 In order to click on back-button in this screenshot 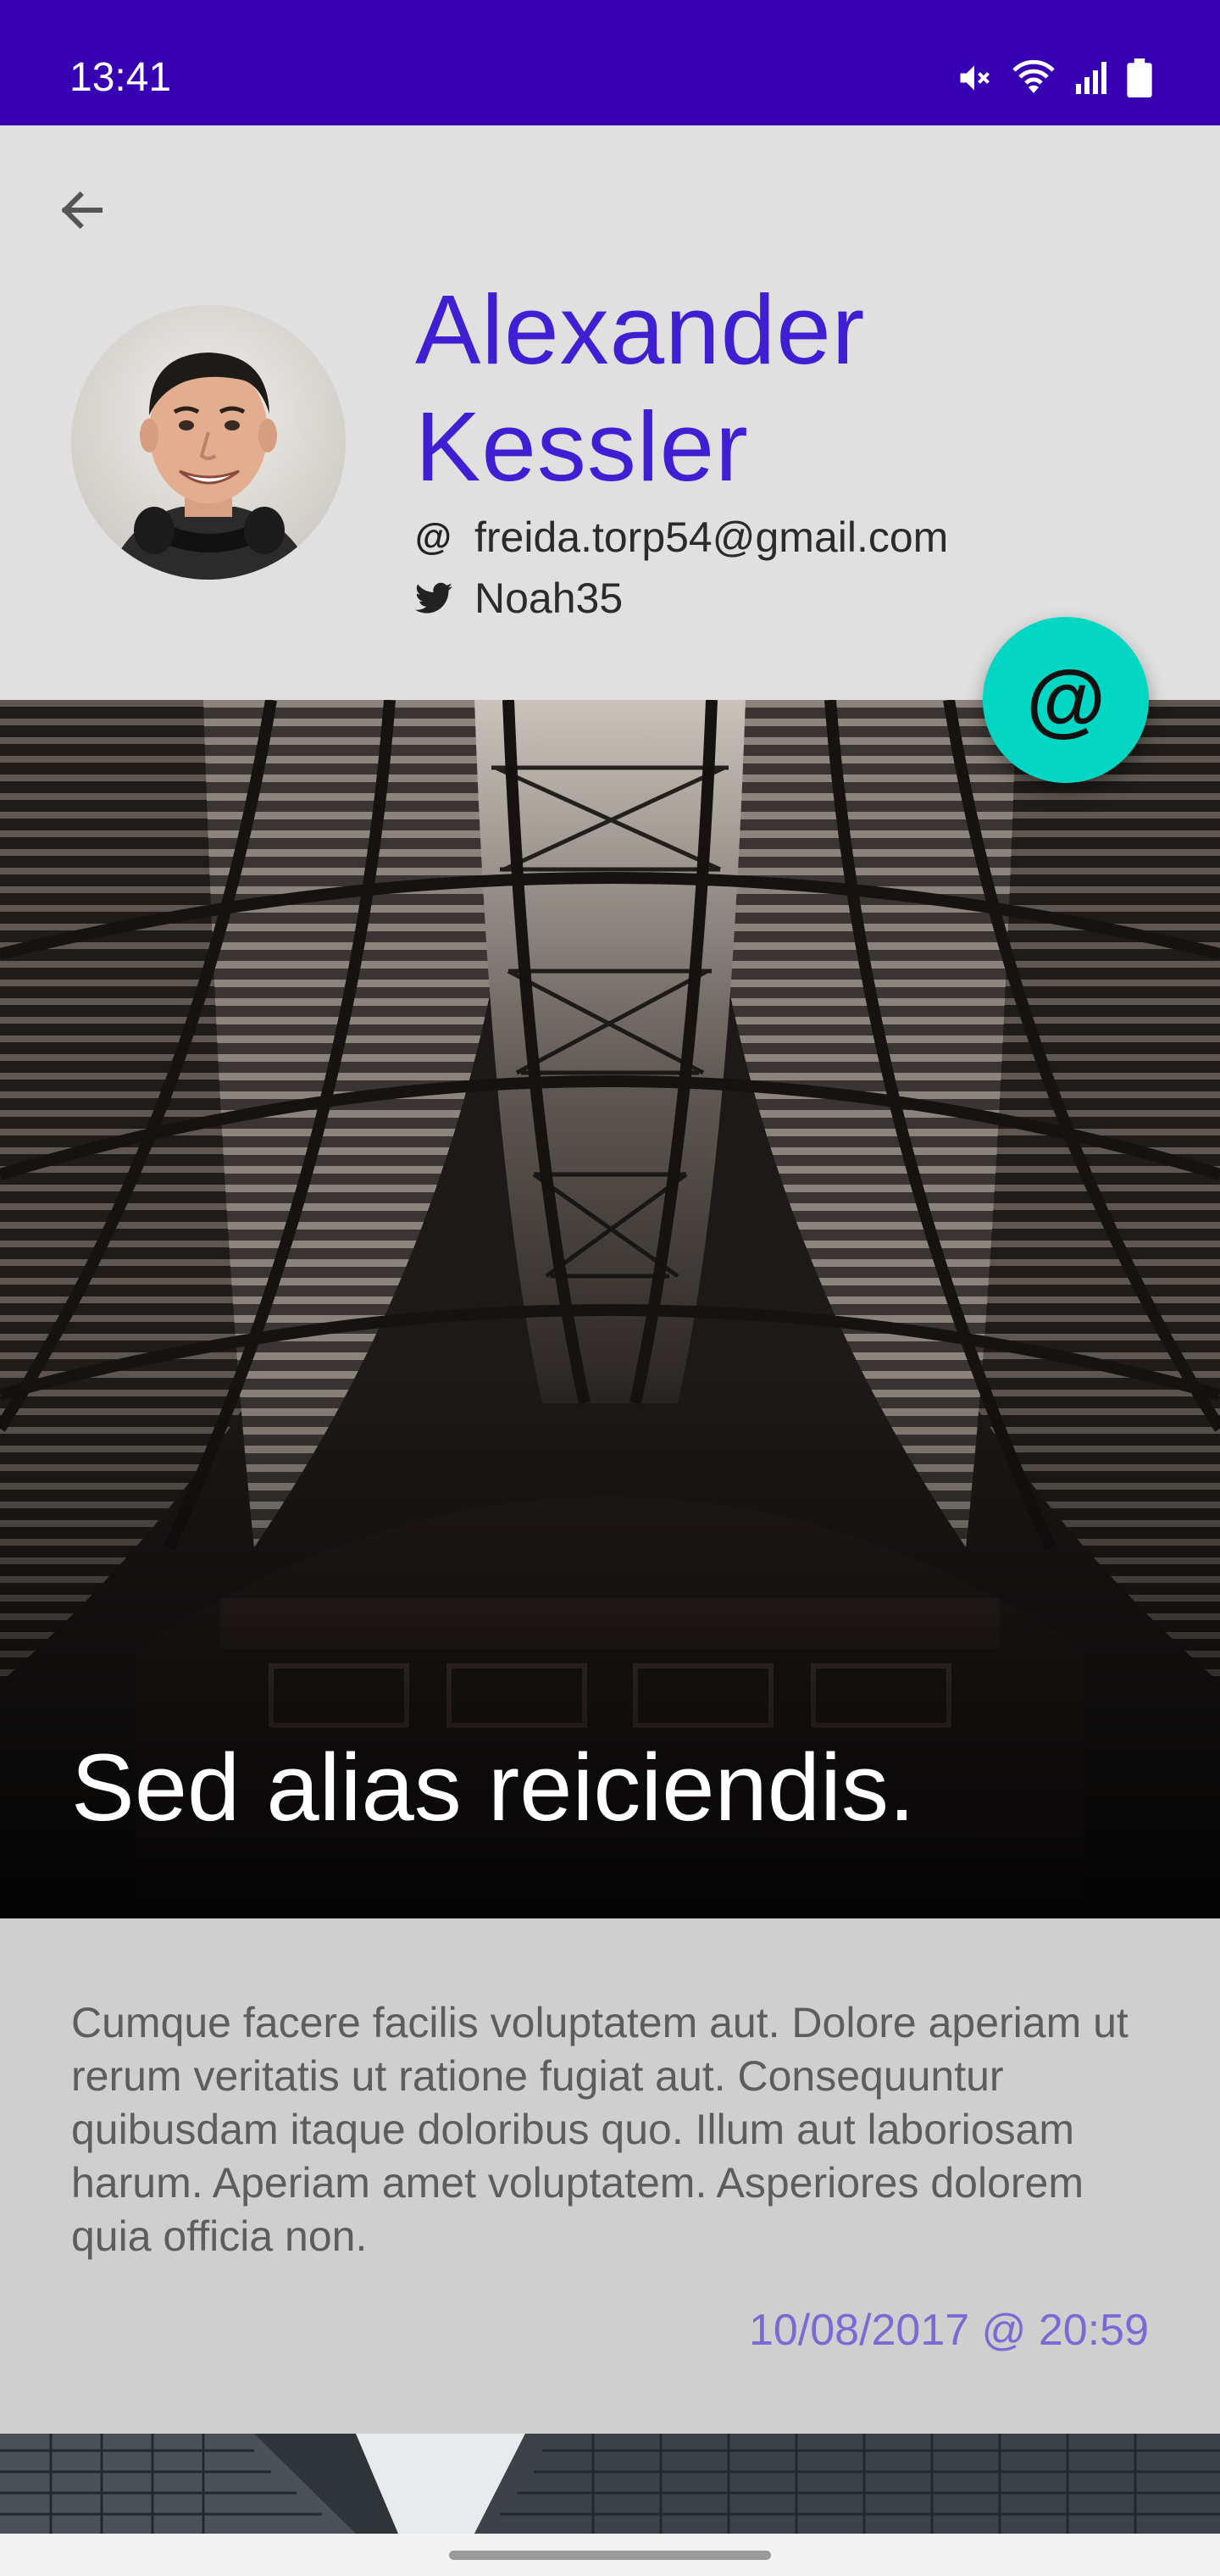, I will do `click(81, 212)`.